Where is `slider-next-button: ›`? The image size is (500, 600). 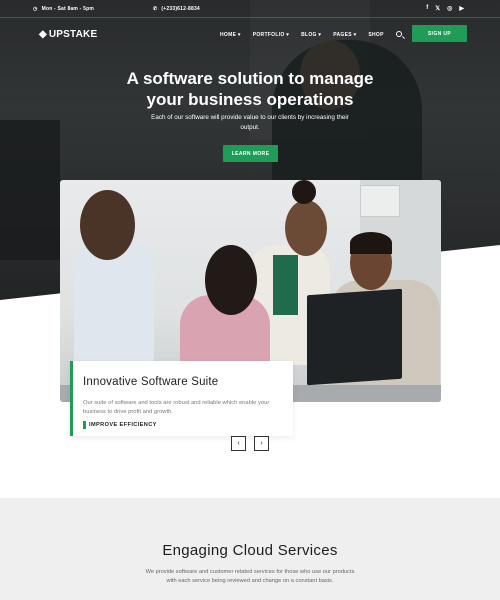 slider-next-button: › is located at coordinates (261, 443).